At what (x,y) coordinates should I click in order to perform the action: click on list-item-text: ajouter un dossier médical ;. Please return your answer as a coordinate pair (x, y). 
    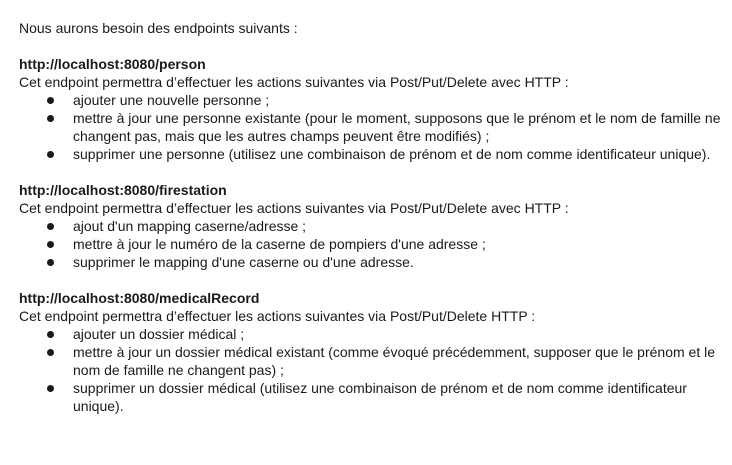
    Looking at the image, I should click on (159, 334).